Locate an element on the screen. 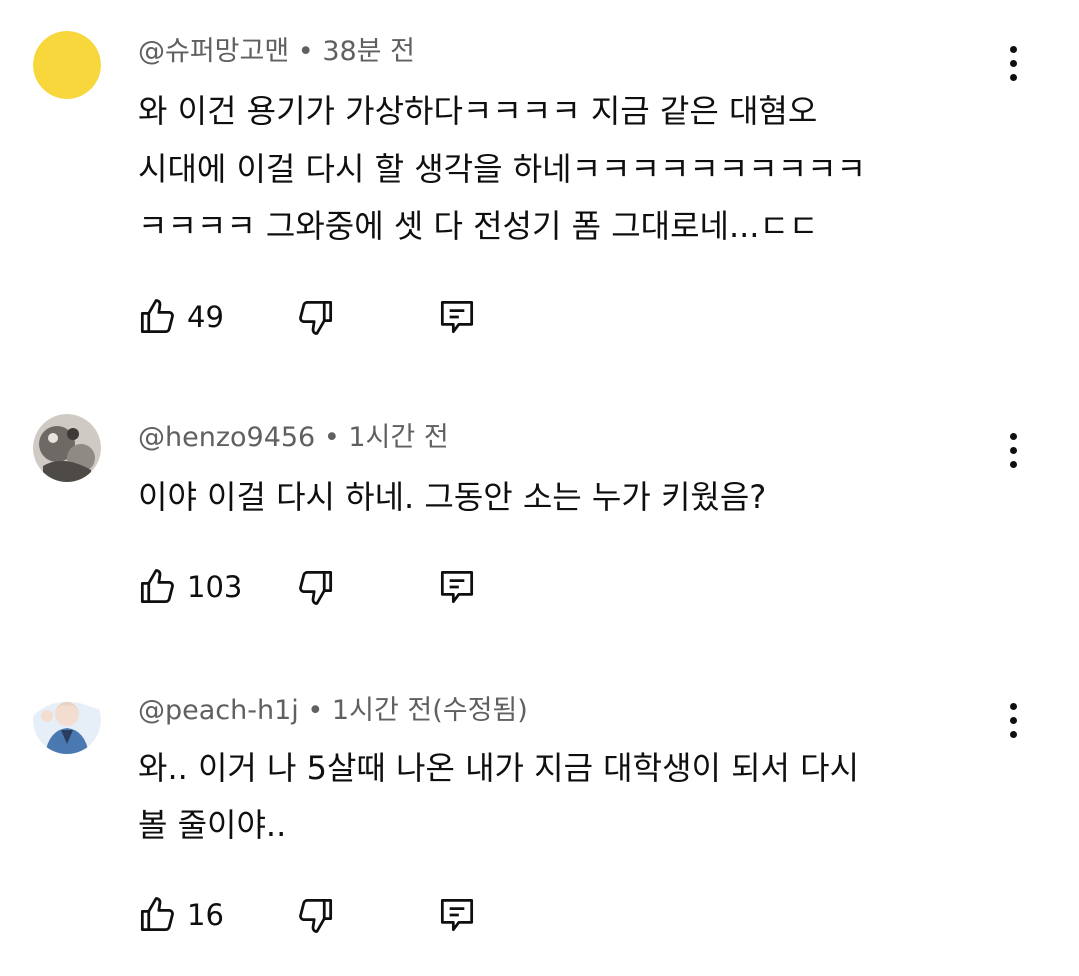  comment-text-line: 시대에 이걸 다시 할 생각을 하네ㅋㅋㅋㅋㅋㅋㅋㅋㅋㅋ is located at coordinates (502, 169).